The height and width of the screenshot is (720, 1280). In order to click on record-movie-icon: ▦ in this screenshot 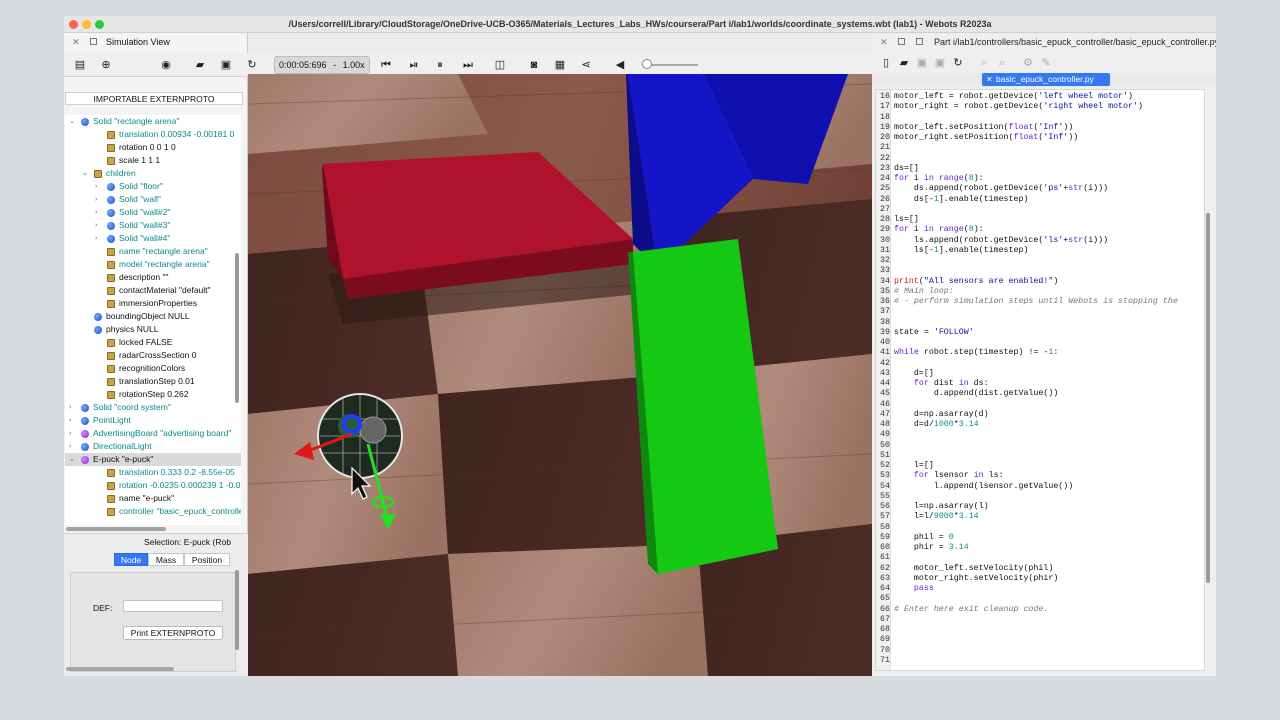, I will do `click(560, 65)`.